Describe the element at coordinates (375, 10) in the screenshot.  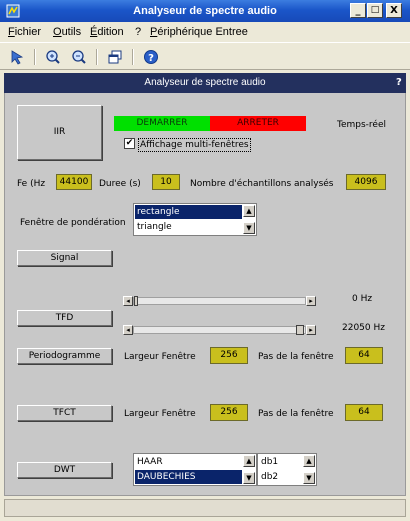
I see `maximize-button: □` at that location.